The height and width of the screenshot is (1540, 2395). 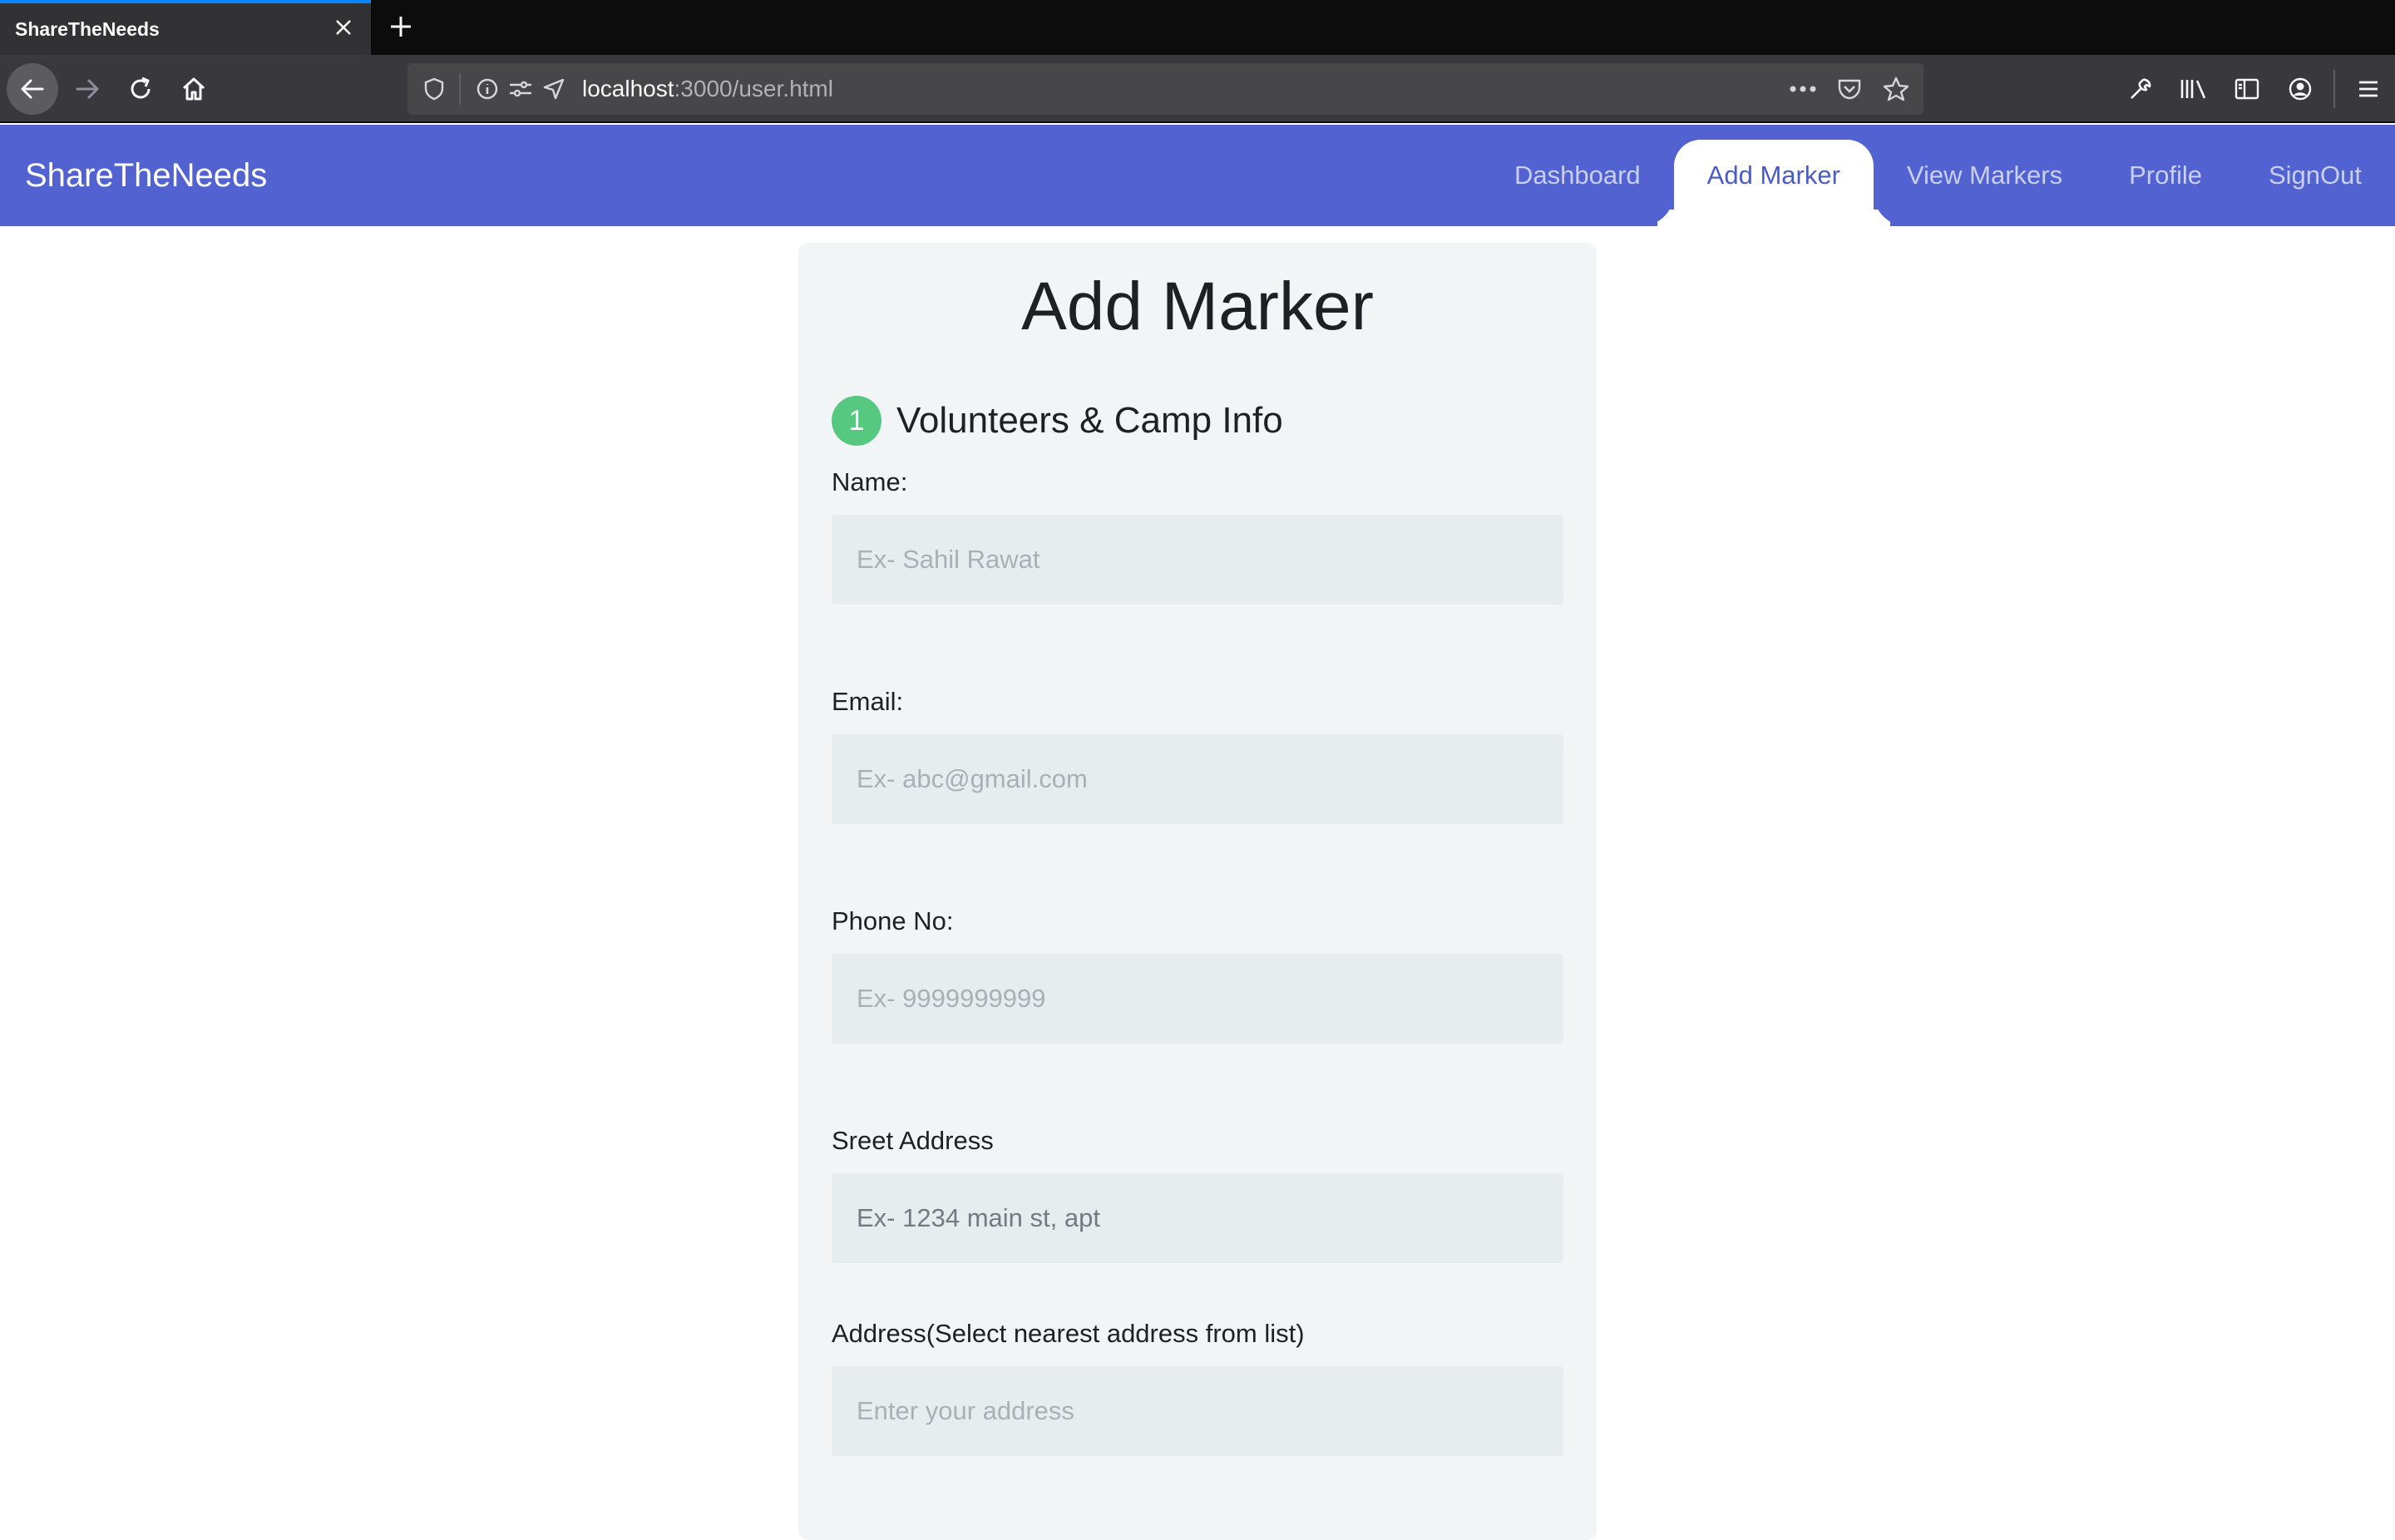 What do you see at coordinates (460, 89) in the screenshot?
I see `url-separator` at bounding box center [460, 89].